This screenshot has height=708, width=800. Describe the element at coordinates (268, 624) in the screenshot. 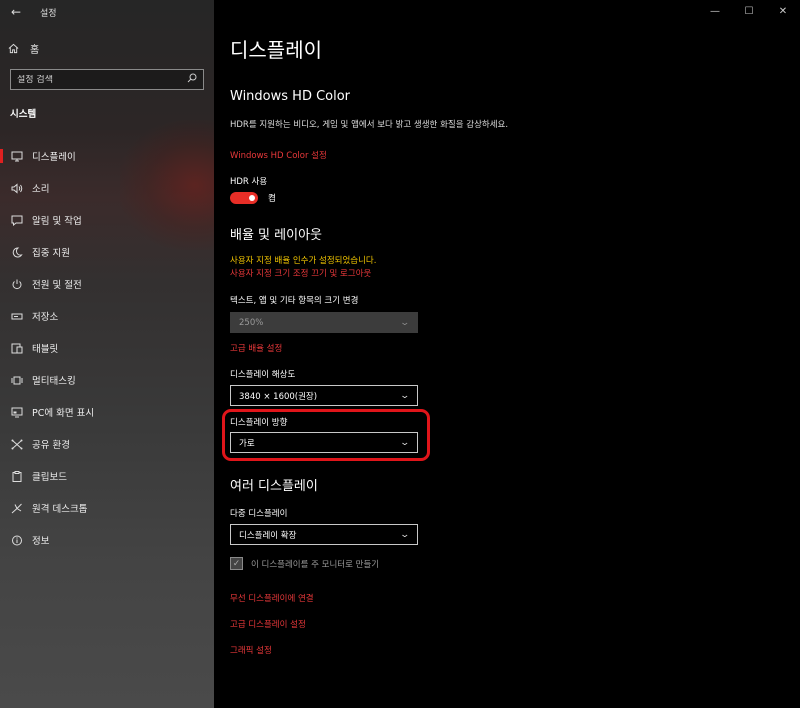

I see `advanced-display-link: 고급 디스플레이 설정` at that location.